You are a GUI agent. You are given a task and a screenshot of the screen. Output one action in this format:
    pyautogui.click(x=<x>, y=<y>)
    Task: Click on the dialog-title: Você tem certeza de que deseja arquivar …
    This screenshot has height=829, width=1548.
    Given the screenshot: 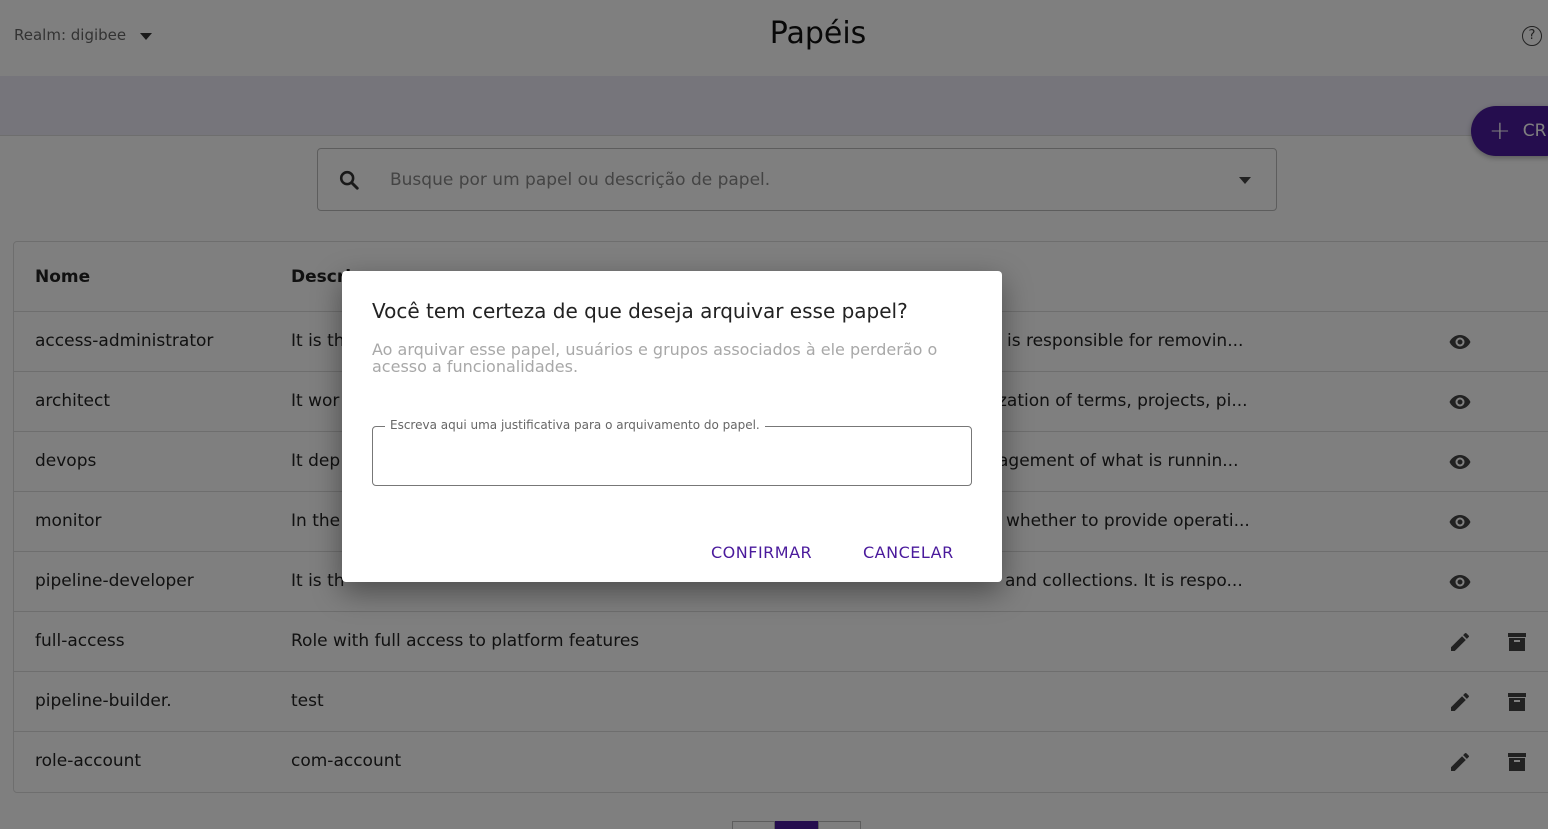 What is the action you would take?
    pyautogui.click(x=640, y=311)
    